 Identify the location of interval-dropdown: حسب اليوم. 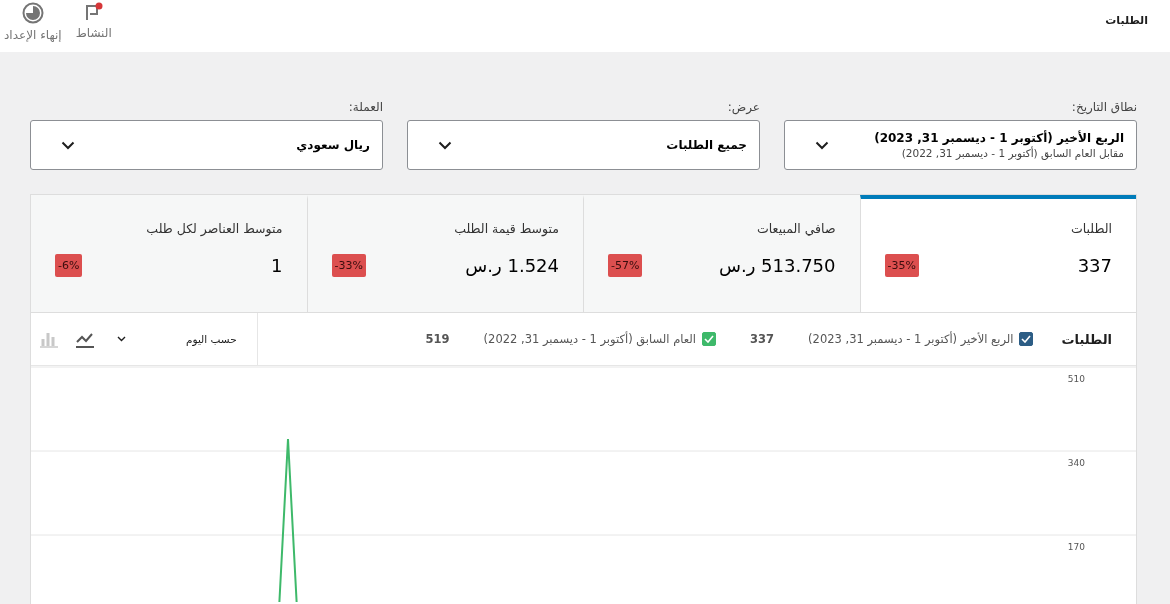
(180, 339).